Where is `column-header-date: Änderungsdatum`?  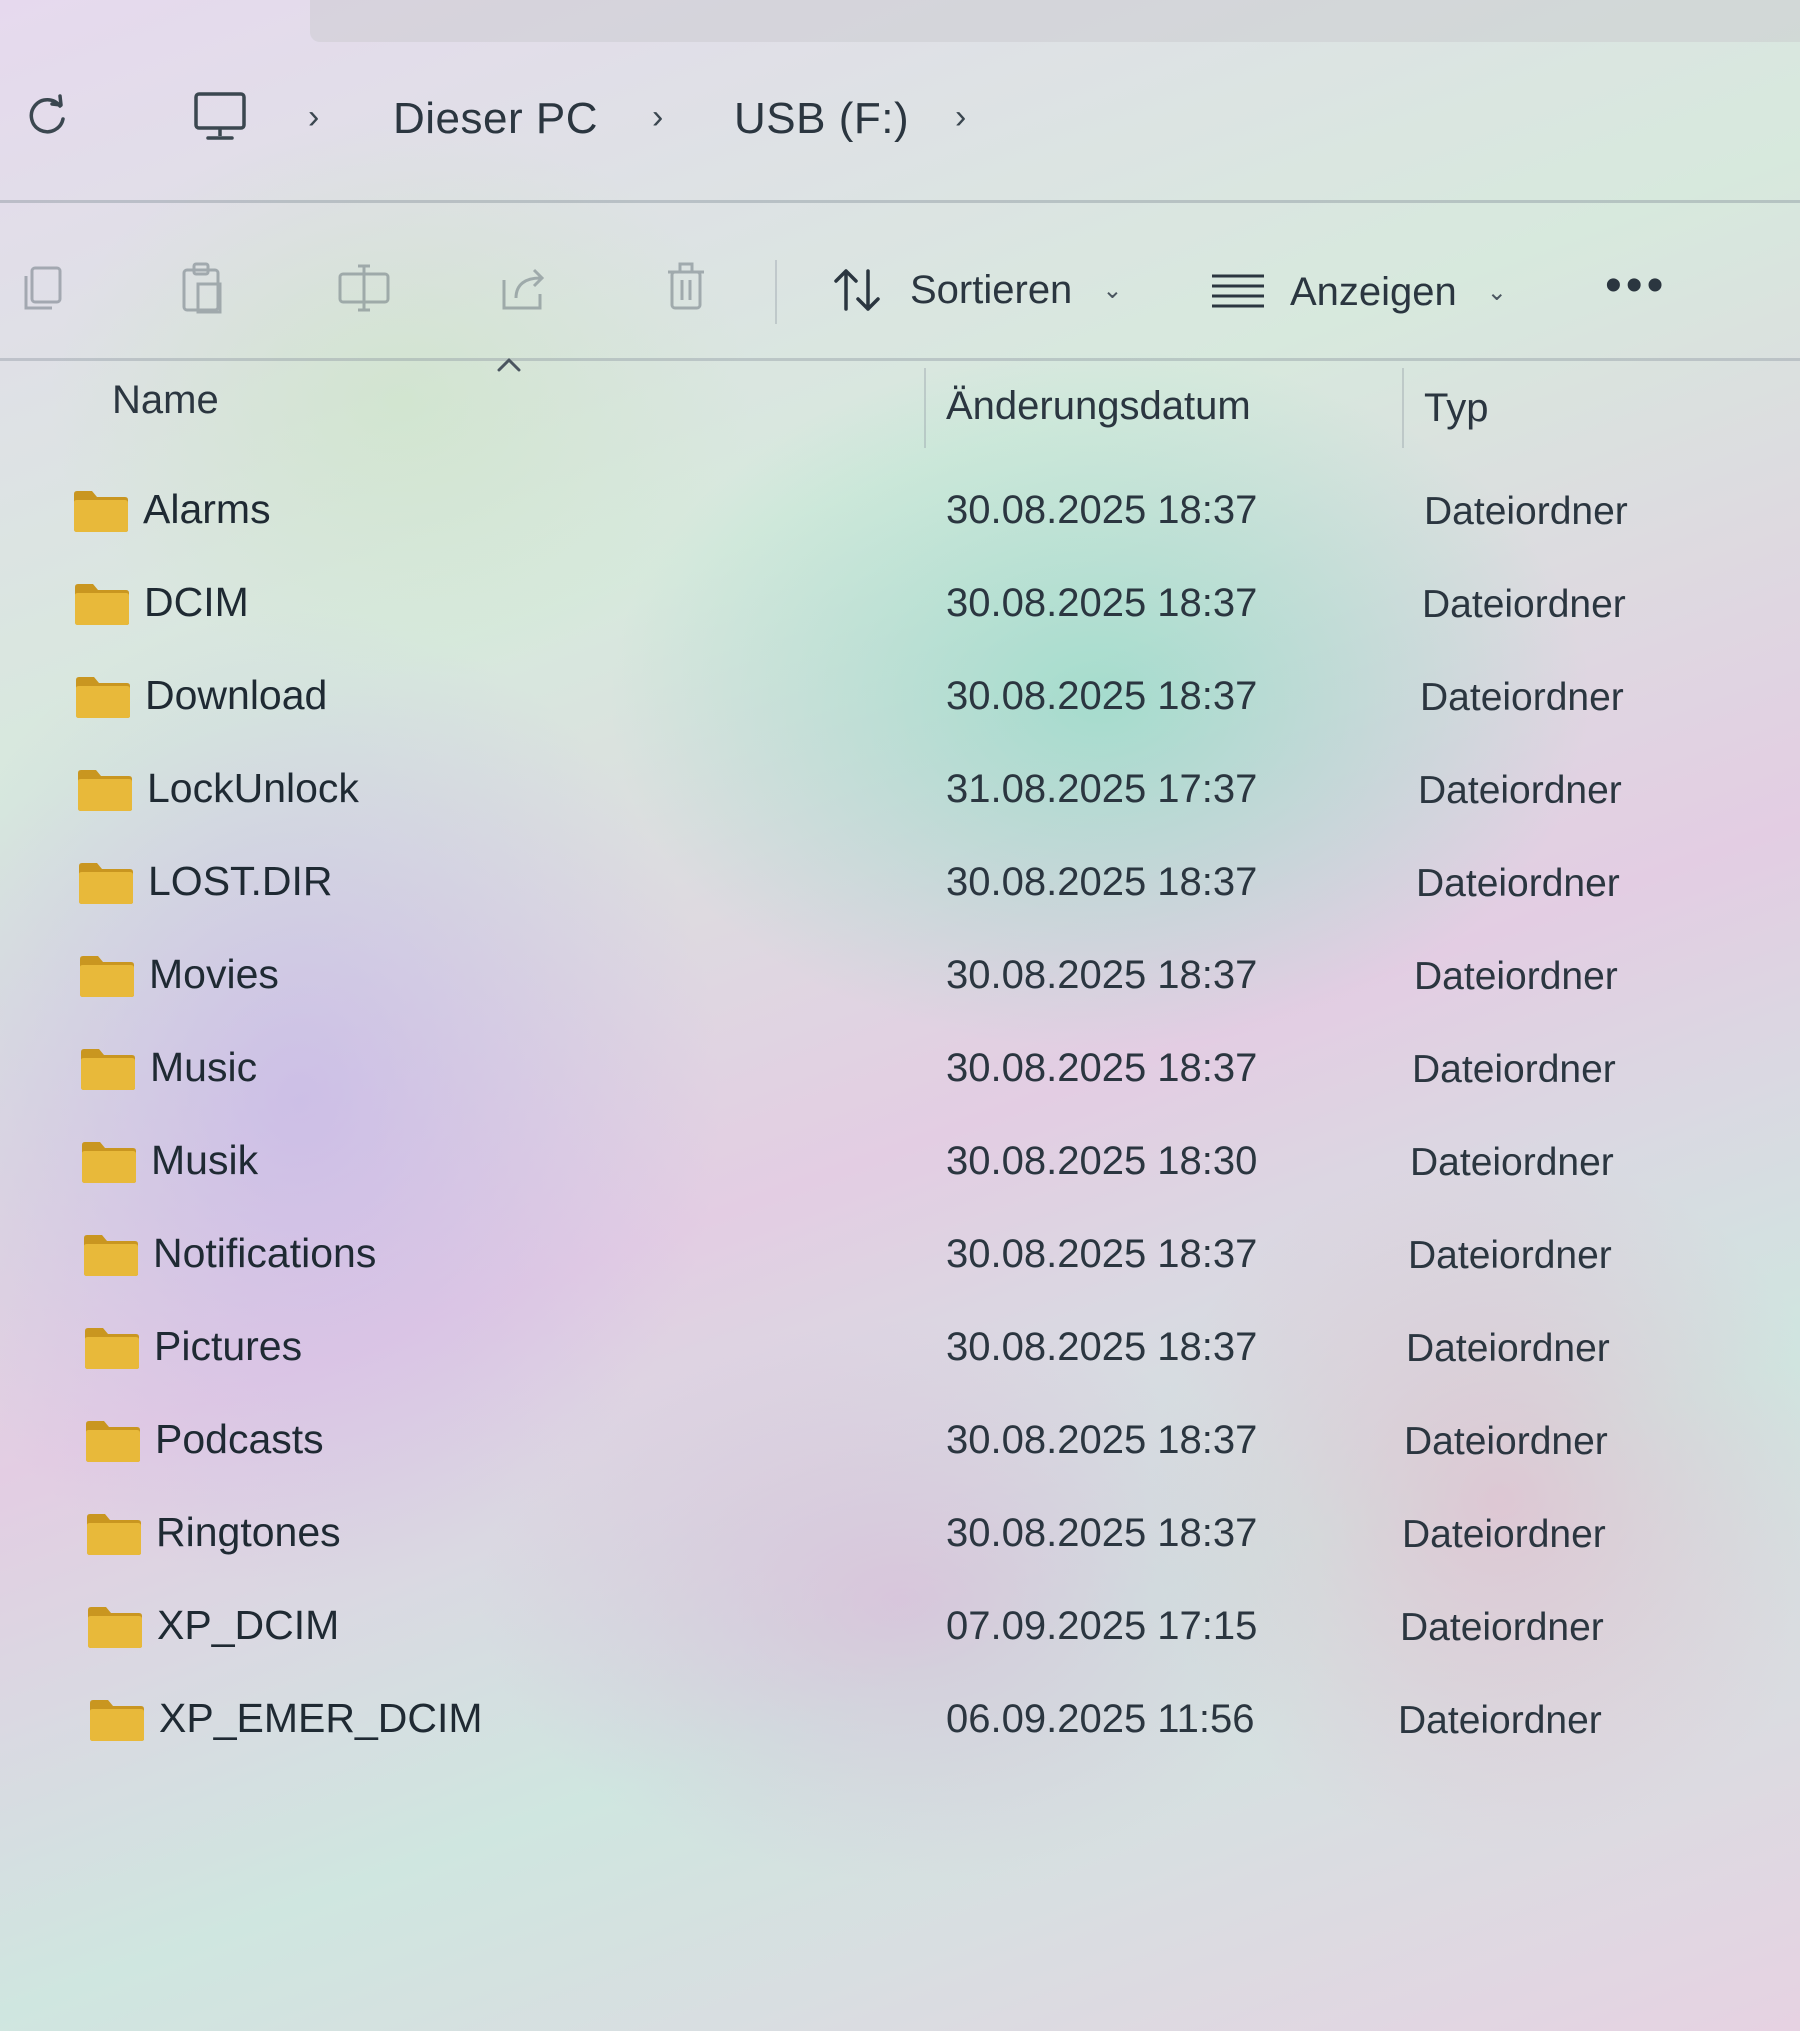
column-header-date: Änderungsdatum is located at coordinates (1098, 406).